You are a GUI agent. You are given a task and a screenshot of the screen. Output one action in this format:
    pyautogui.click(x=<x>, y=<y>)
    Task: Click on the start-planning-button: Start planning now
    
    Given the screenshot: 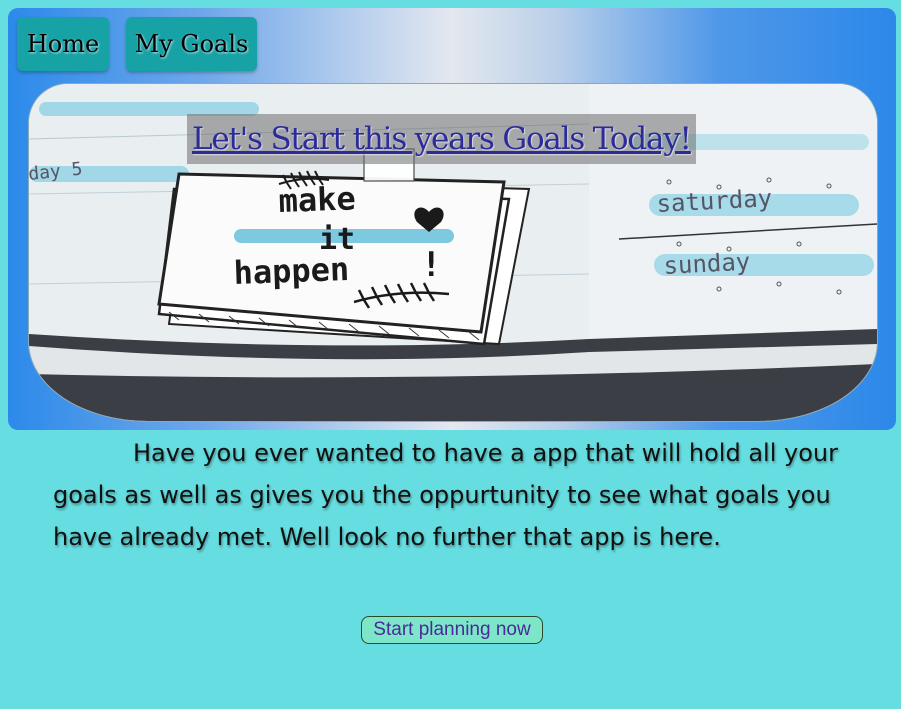 What is the action you would take?
    pyautogui.click(x=452, y=630)
    